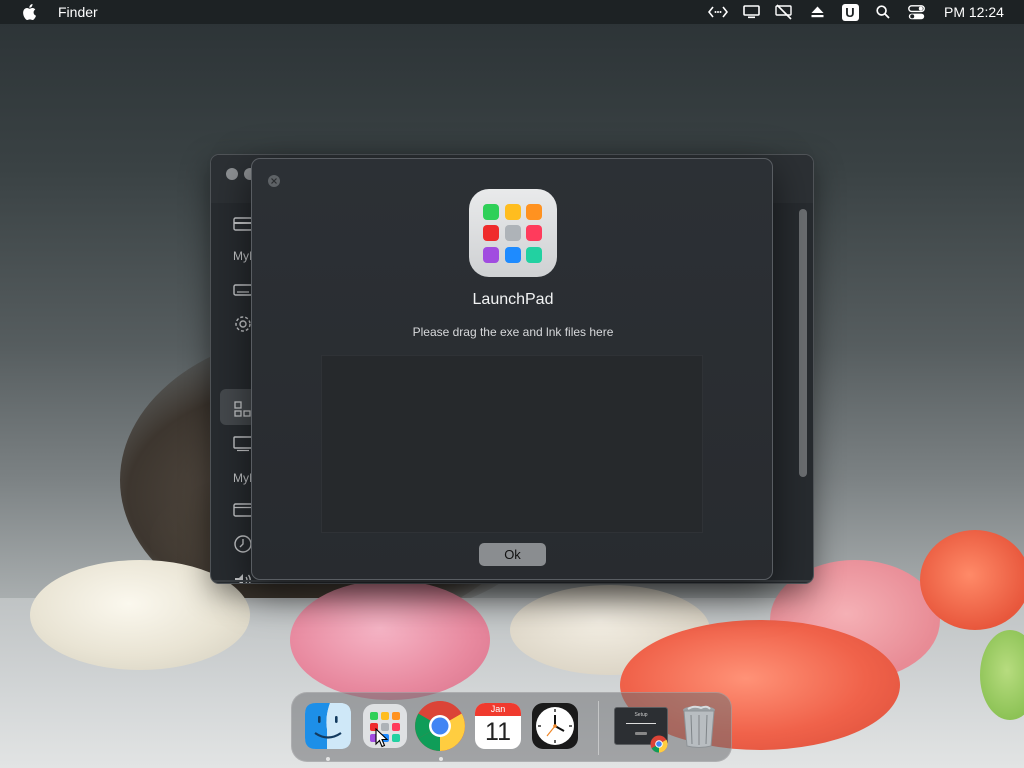  What do you see at coordinates (974, 12) in the screenshot?
I see `menu-clock: PM 12:24` at bounding box center [974, 12].